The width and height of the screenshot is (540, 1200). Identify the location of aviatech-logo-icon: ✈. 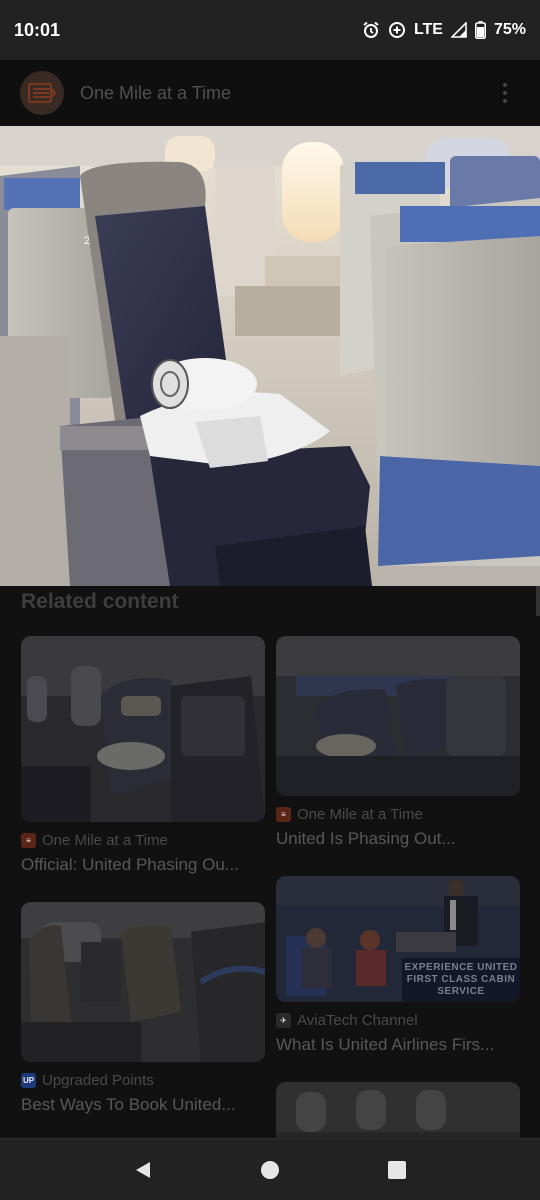
(283, 1020).